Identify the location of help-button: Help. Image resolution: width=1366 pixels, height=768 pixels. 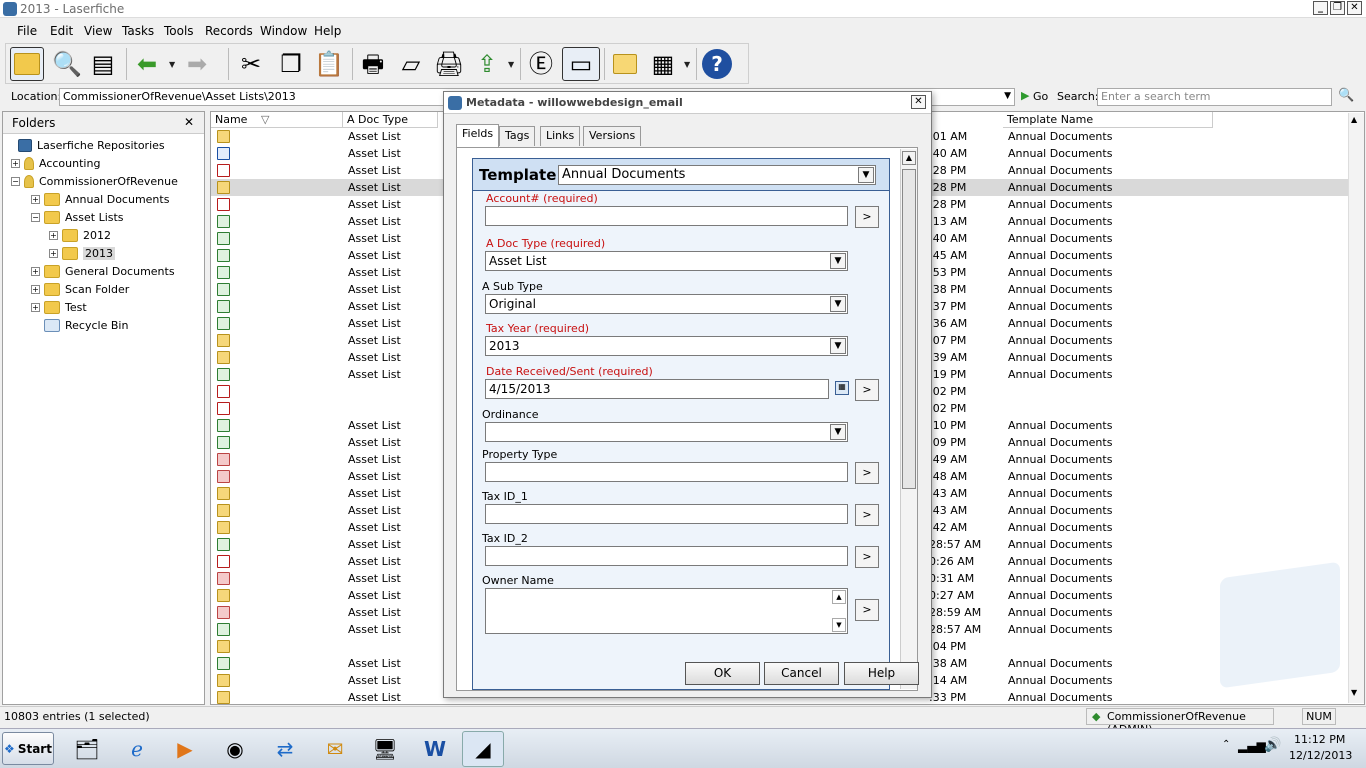
(881, 673).